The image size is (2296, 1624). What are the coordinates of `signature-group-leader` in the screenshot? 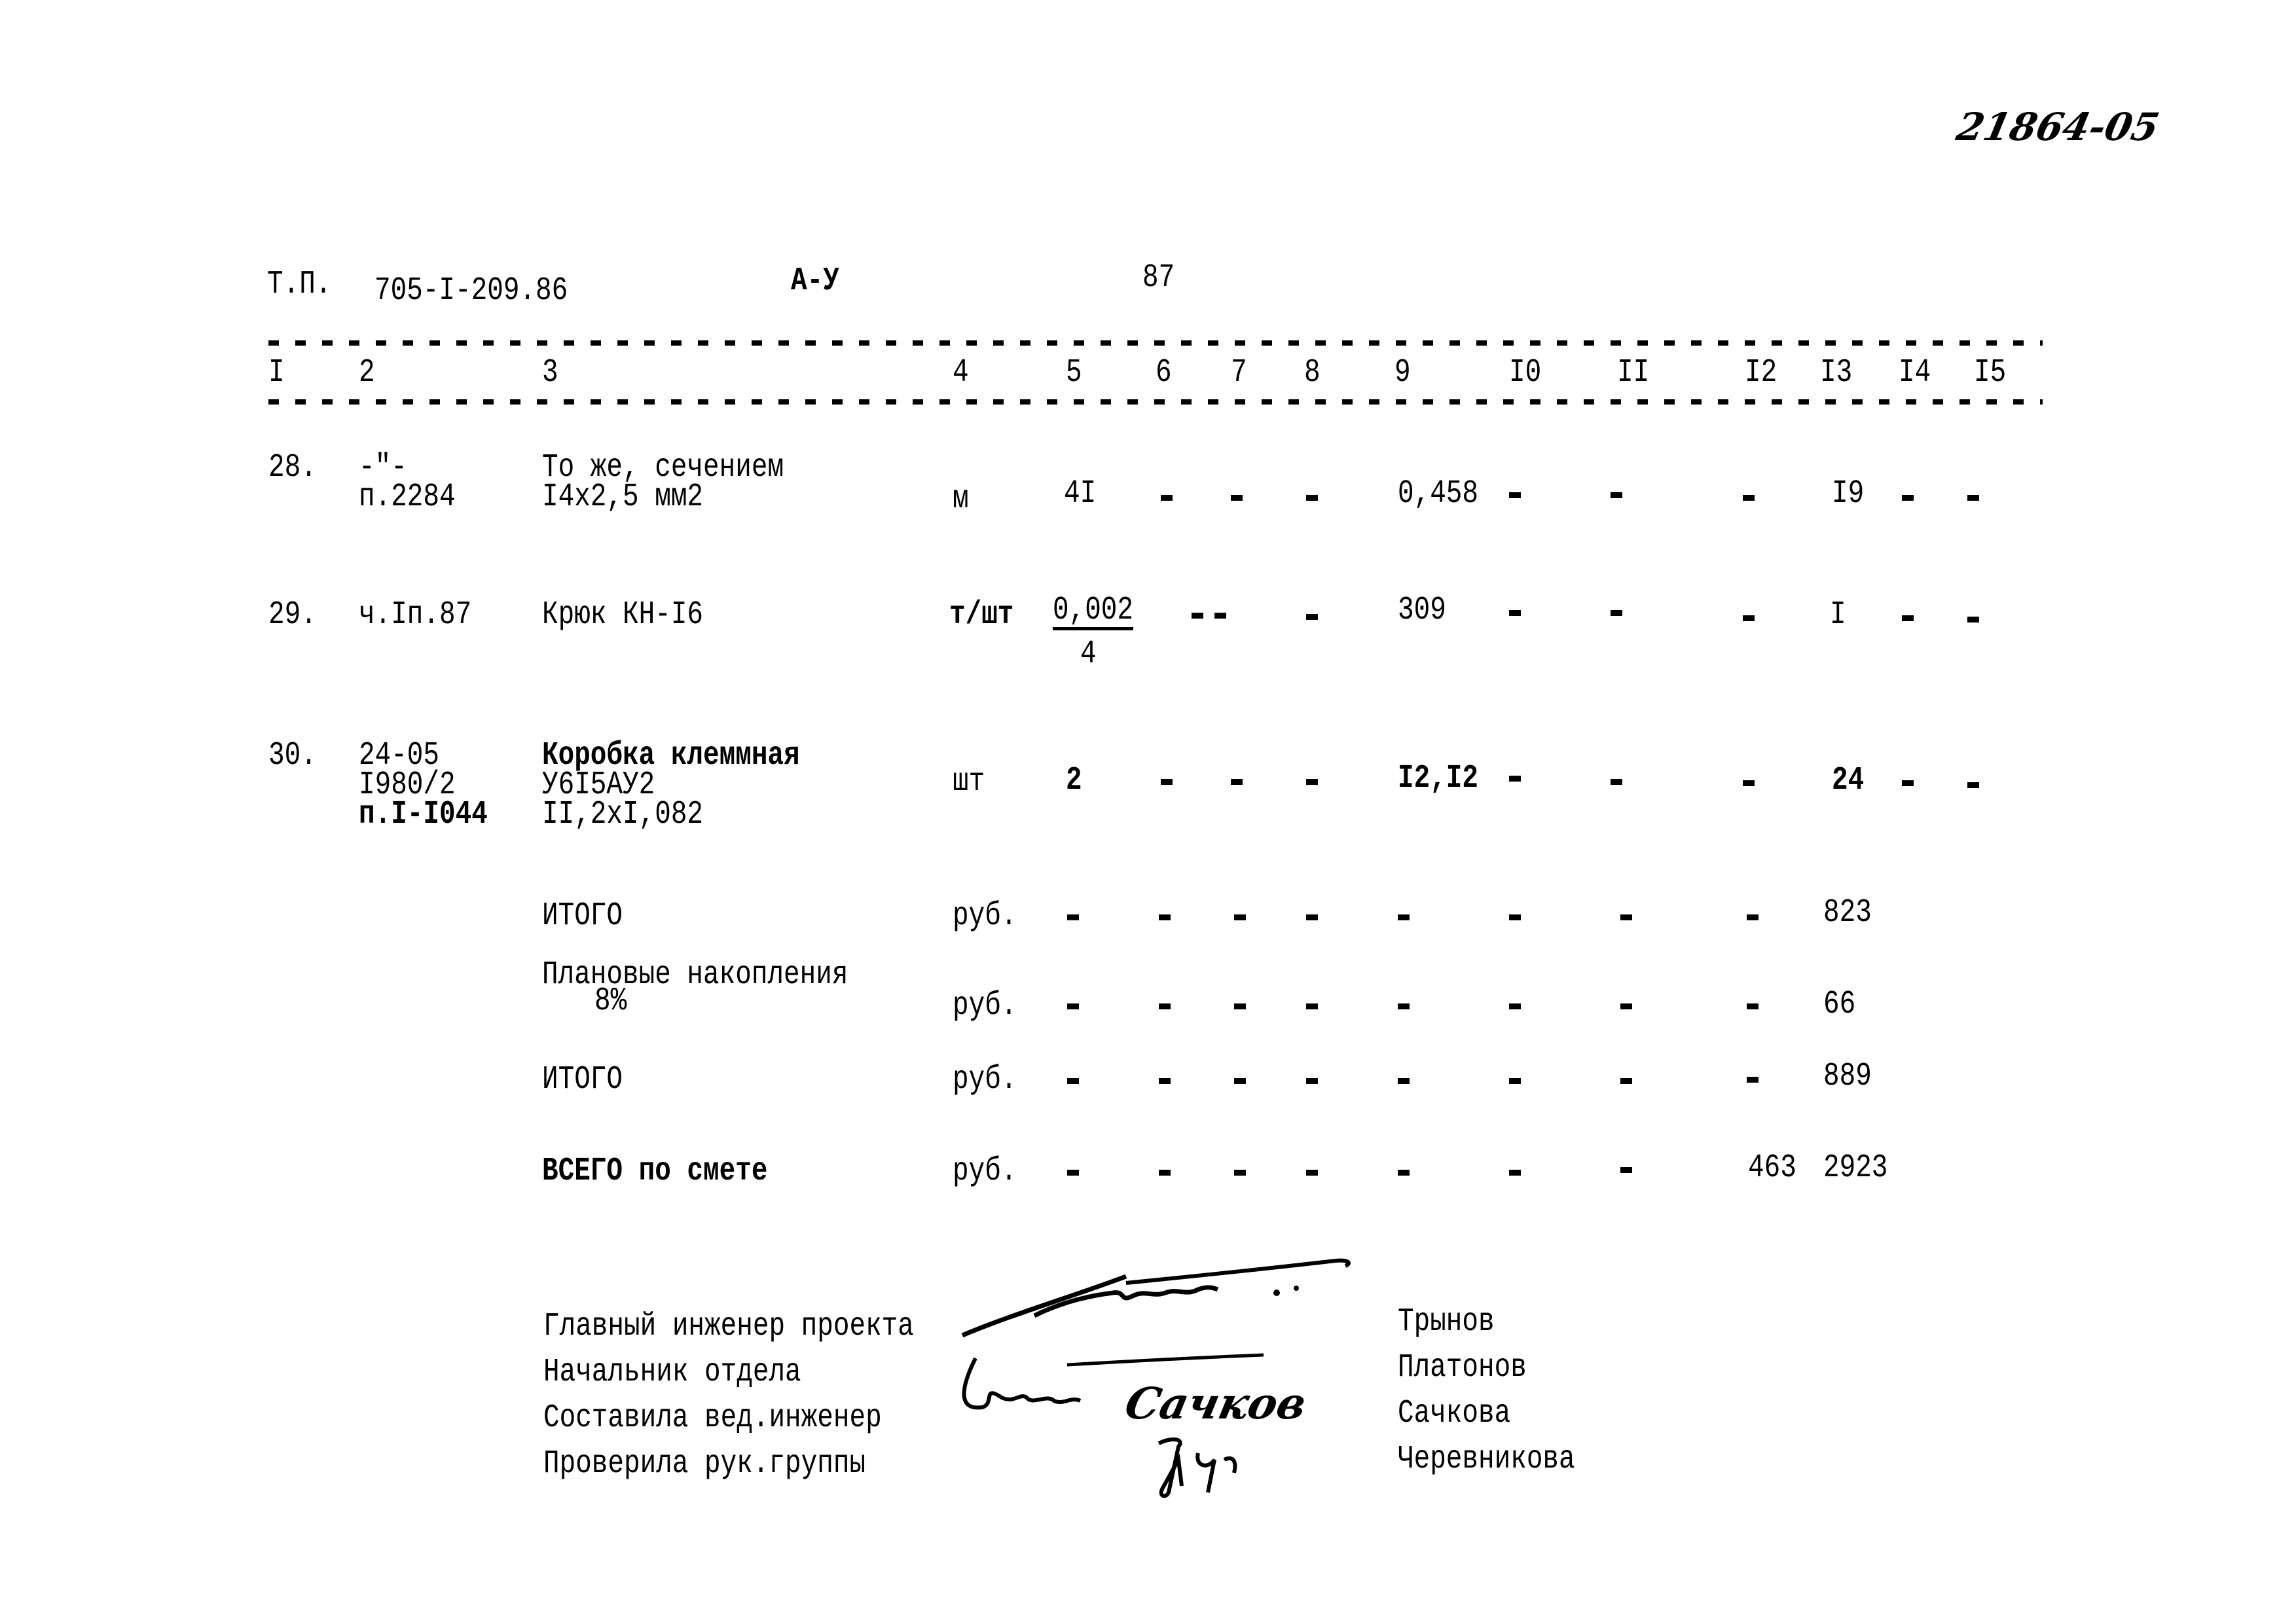 It's located at (1197, 1467).